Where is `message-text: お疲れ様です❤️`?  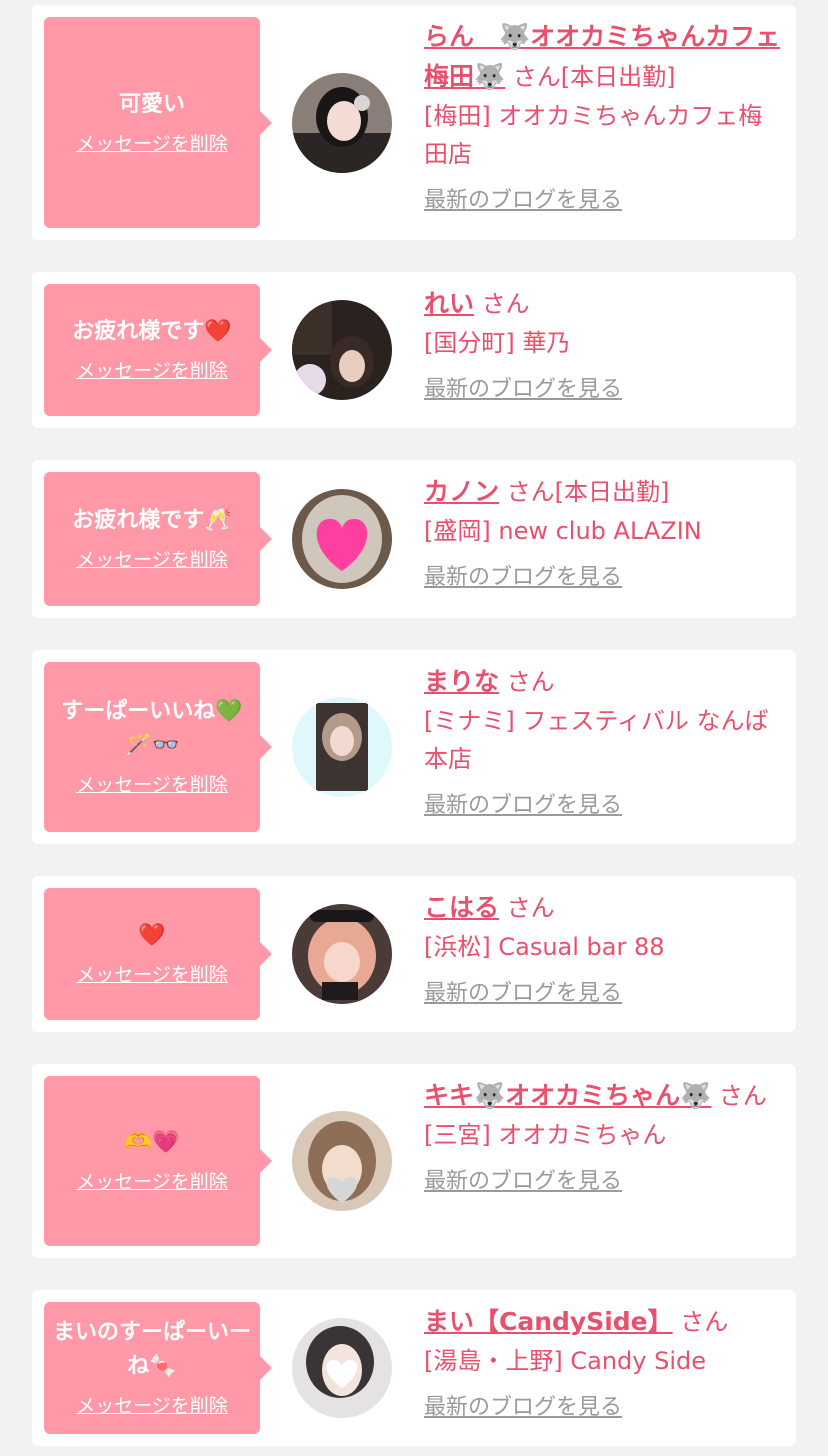
message-text: お疲れ様です❤️ is located at coordinates (152, 331).